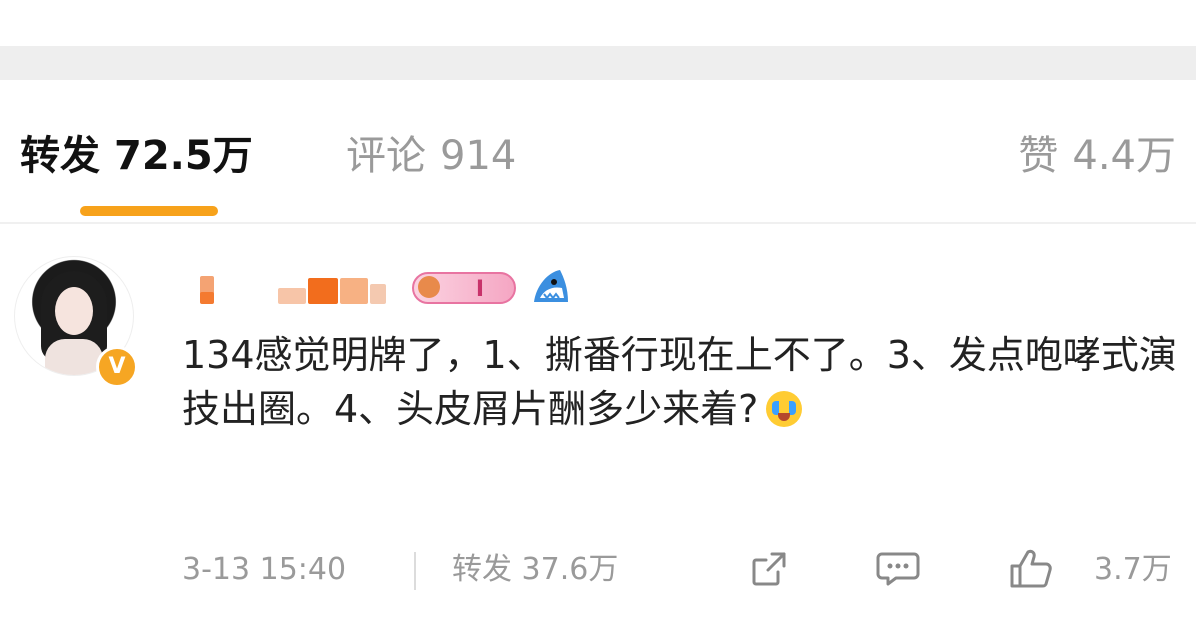 The height and width of the screenshot is (638, 1196). I want to click on top-blank-area, so click(598, 23).